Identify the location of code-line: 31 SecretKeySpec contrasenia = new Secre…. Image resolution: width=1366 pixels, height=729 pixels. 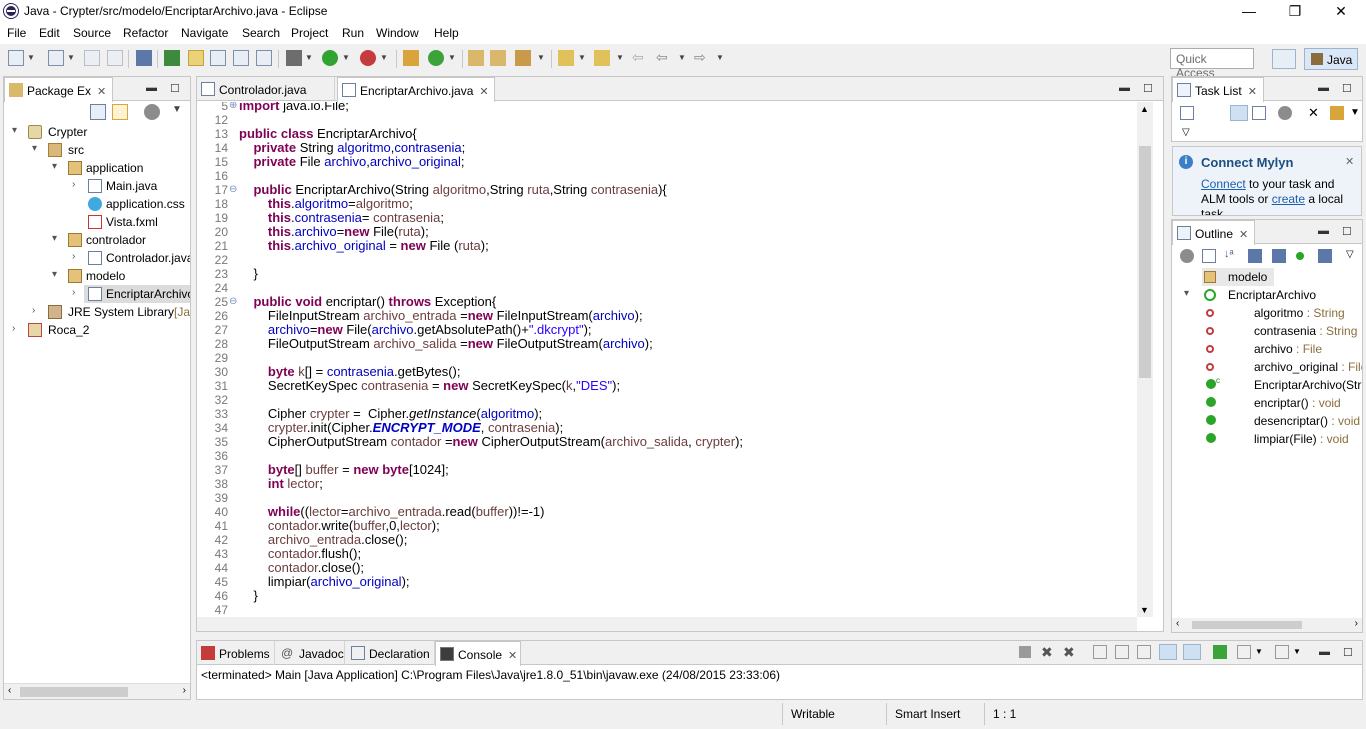
(667, 386).